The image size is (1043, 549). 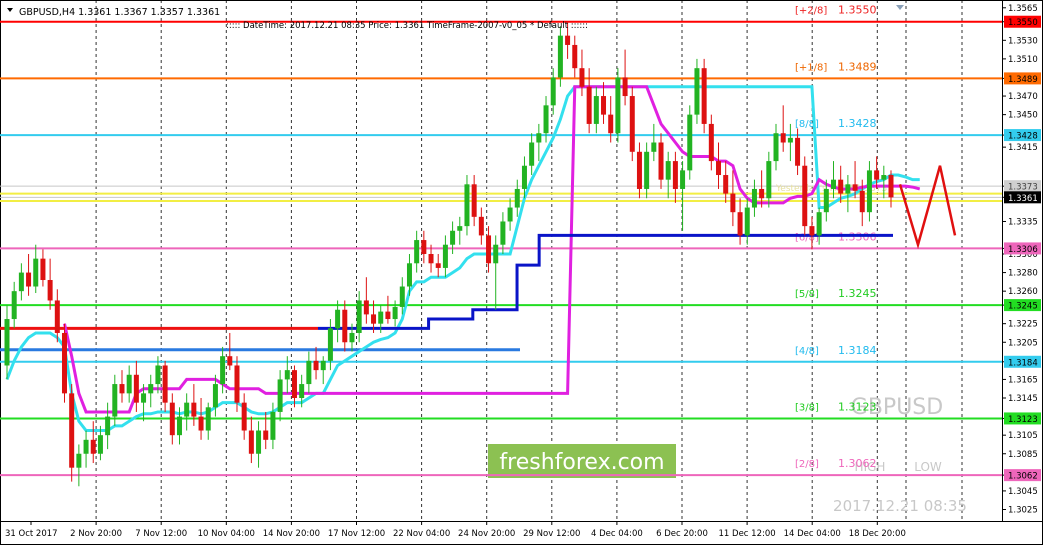 I want to click on y-tick-label: 1.3025, so click(x=1023, y=510).